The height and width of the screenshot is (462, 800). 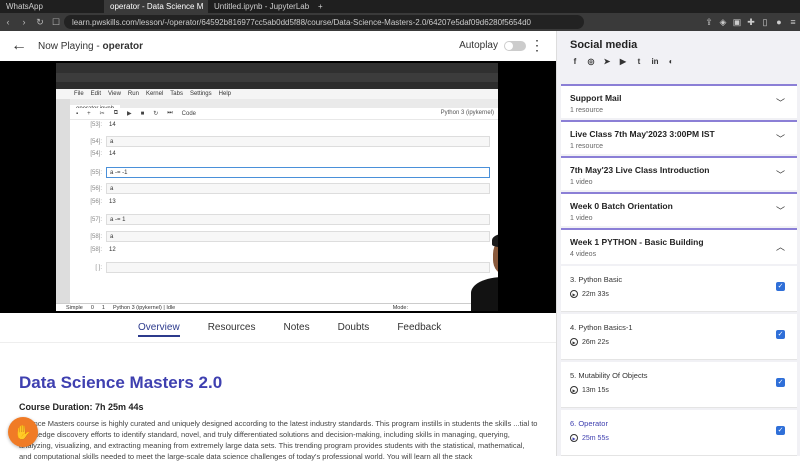 What do you see at coordinates (679, 337) in the screenshot?
I see `lesson-item: 4. Python Basics-1 ▶ 26m 22s ✓` at bounding box center [679, 337].